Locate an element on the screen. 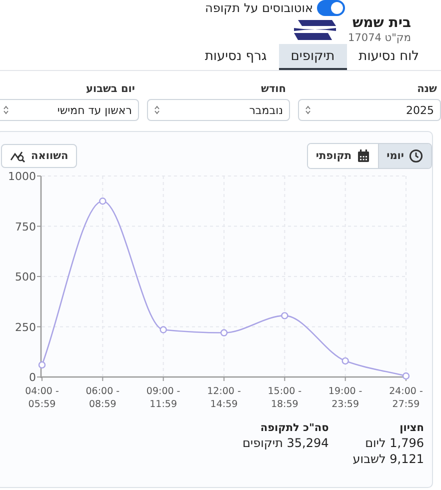 The image size is (441, 490). stat-value: 35,294 תיקופים is located at coordinates (285, 443).